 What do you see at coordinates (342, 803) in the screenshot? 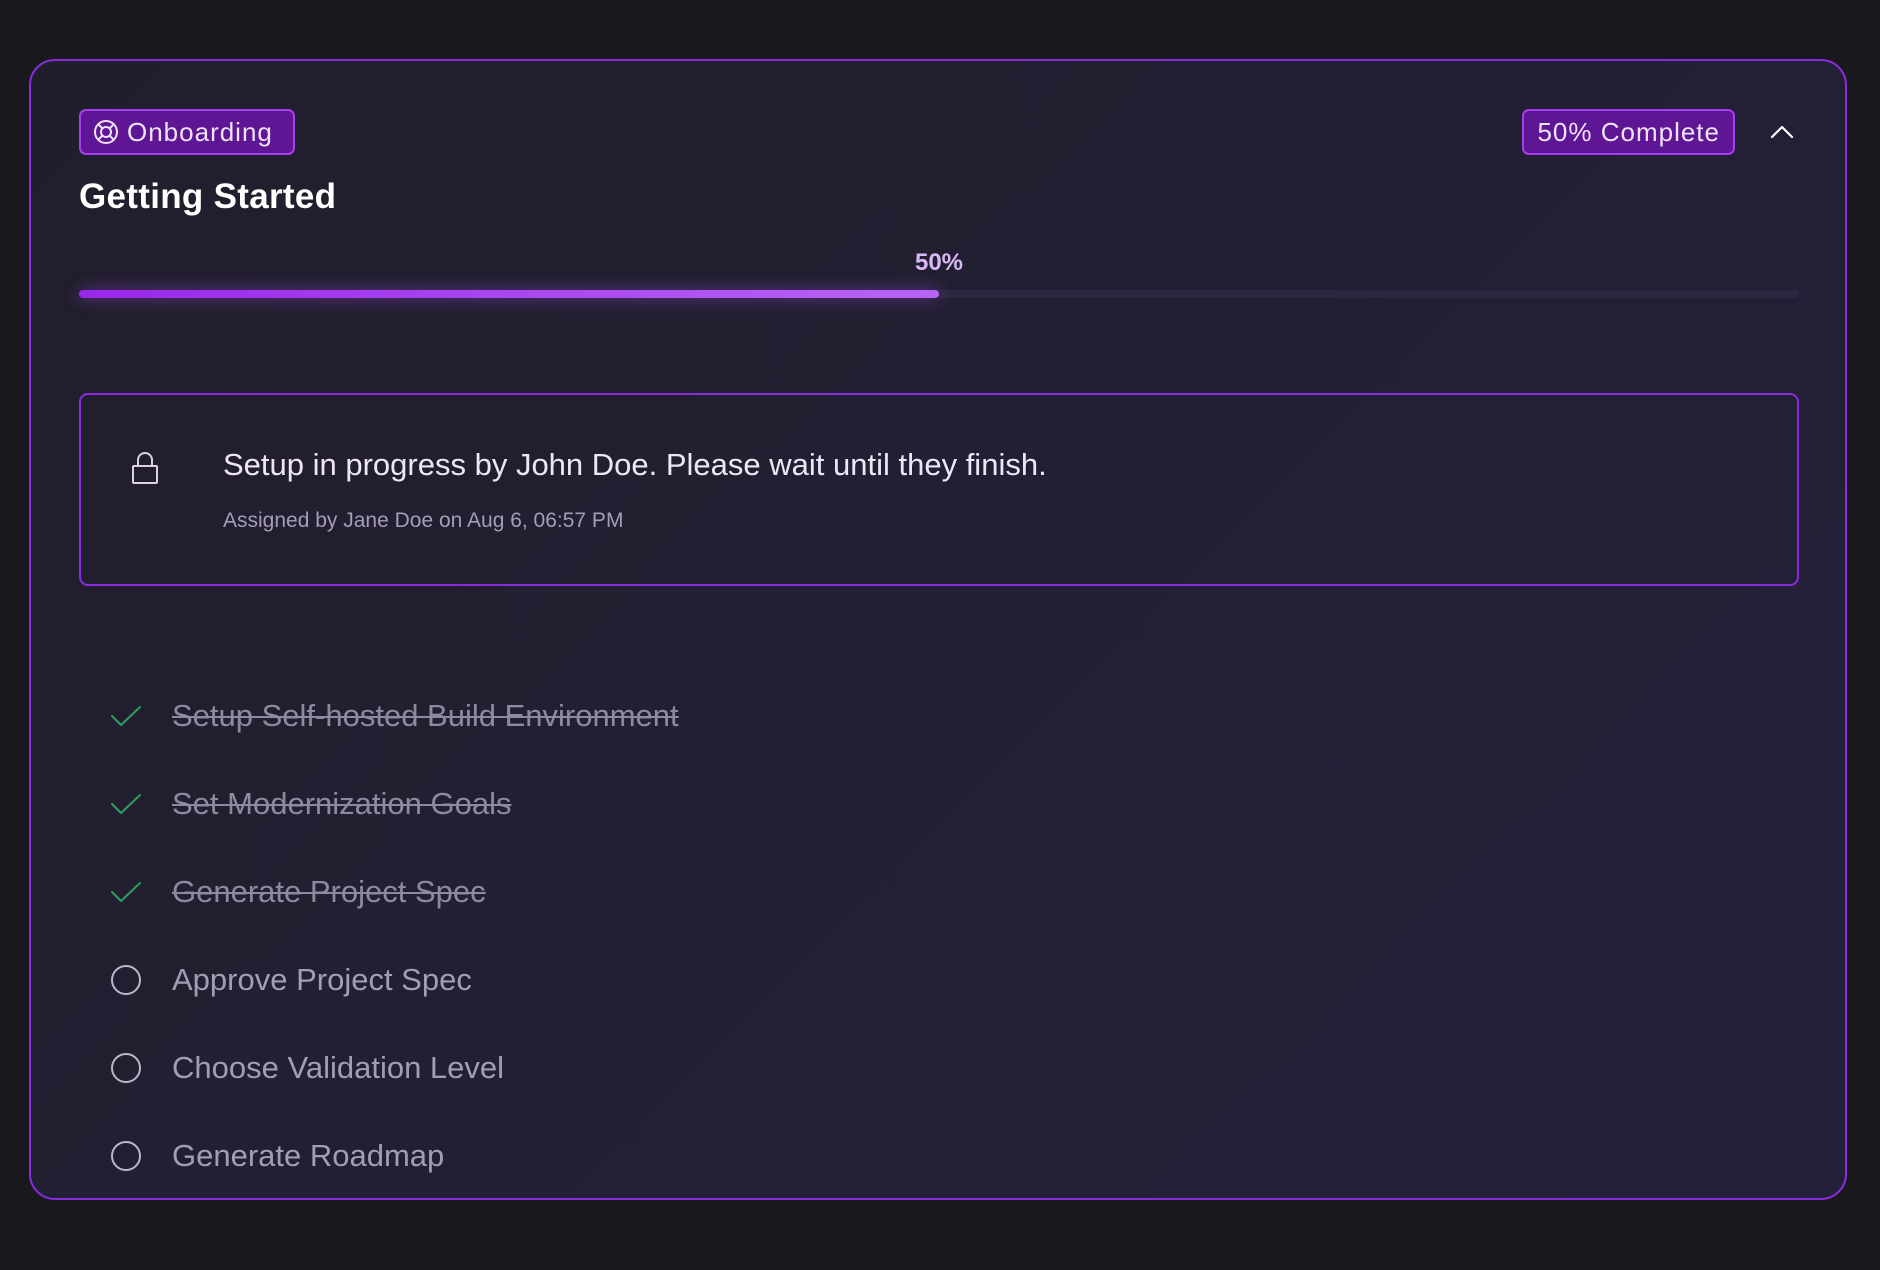
I see `task-label: Set Modernization Goals` at bounding box center [342, 803].